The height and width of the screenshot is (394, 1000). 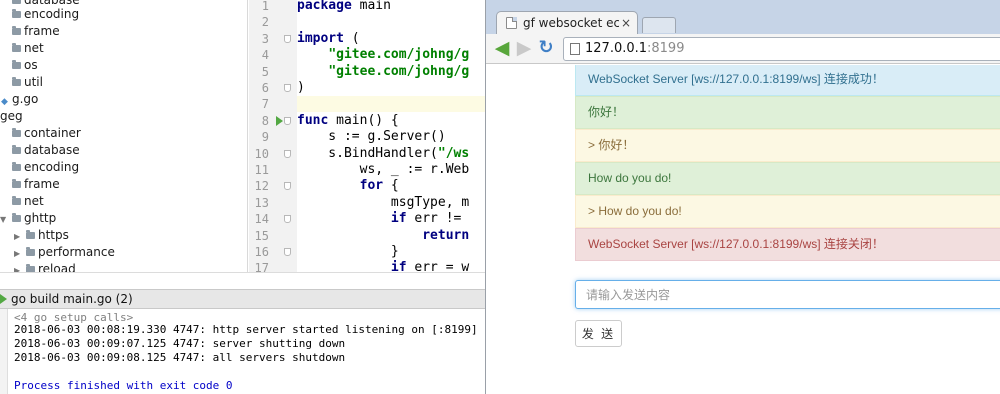 I want to click on tree-item-os: os, so click(x=123, y=65).